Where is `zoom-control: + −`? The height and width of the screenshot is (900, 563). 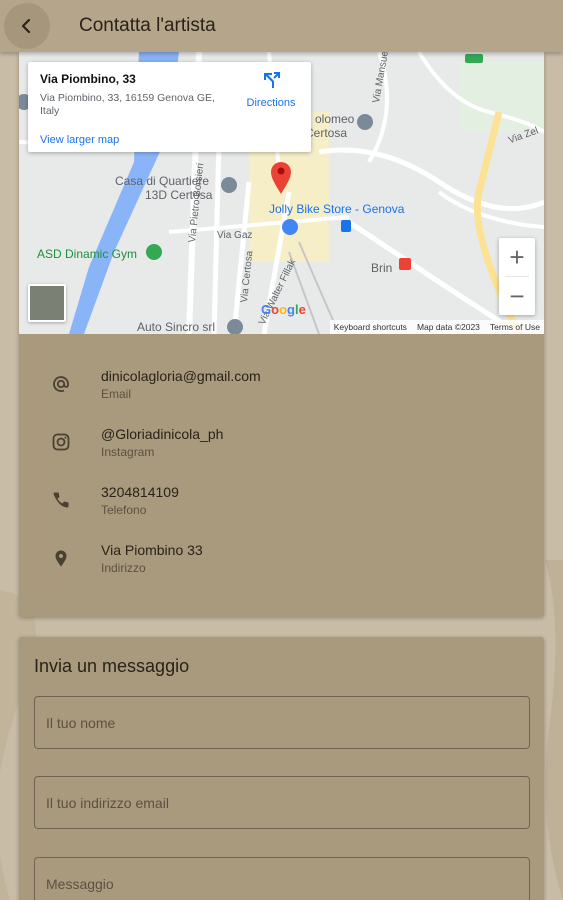 zoom-control: + − is located at coordinates (517, 276).